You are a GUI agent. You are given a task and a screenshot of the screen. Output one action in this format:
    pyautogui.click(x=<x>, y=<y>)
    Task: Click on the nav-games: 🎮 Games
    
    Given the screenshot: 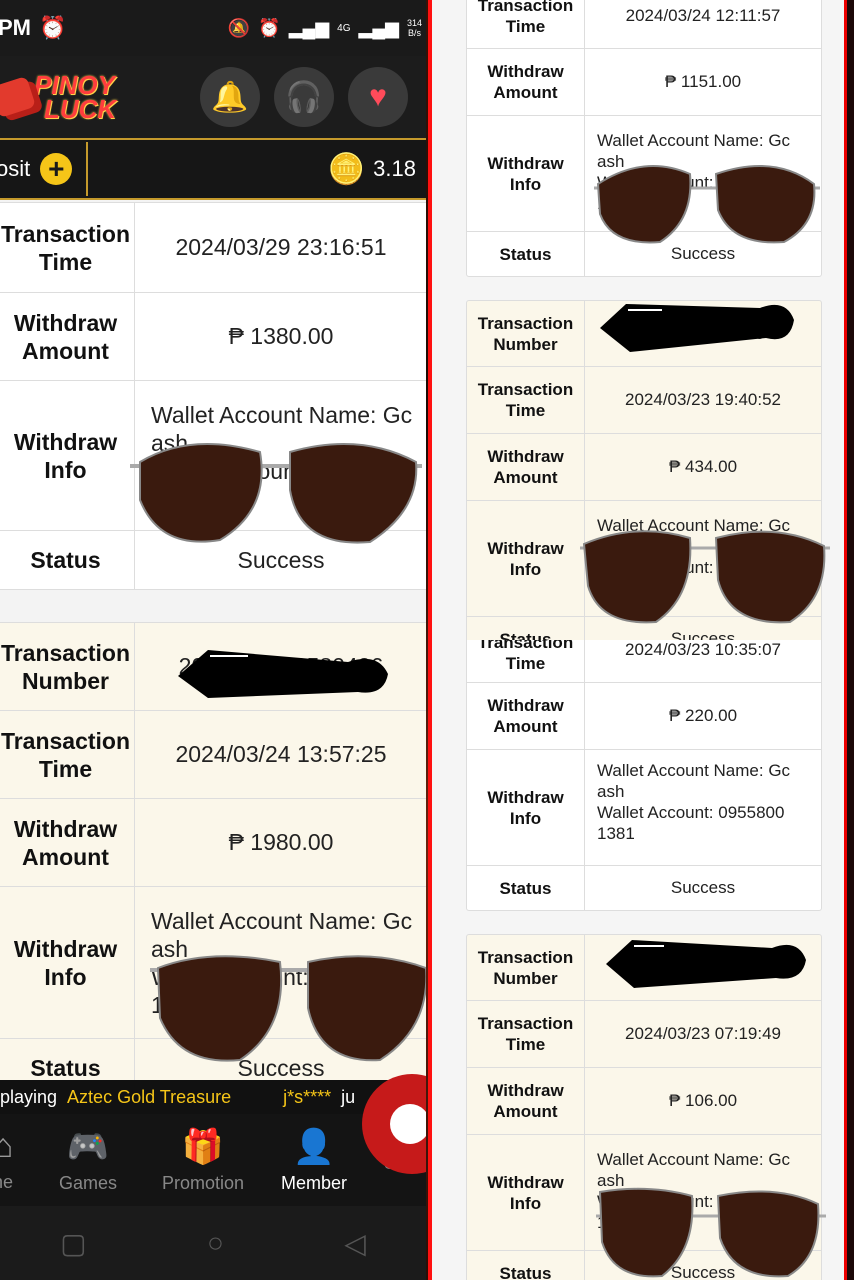 What is the action you would take?
    pyautogui.click(x=88, y=1160)
    